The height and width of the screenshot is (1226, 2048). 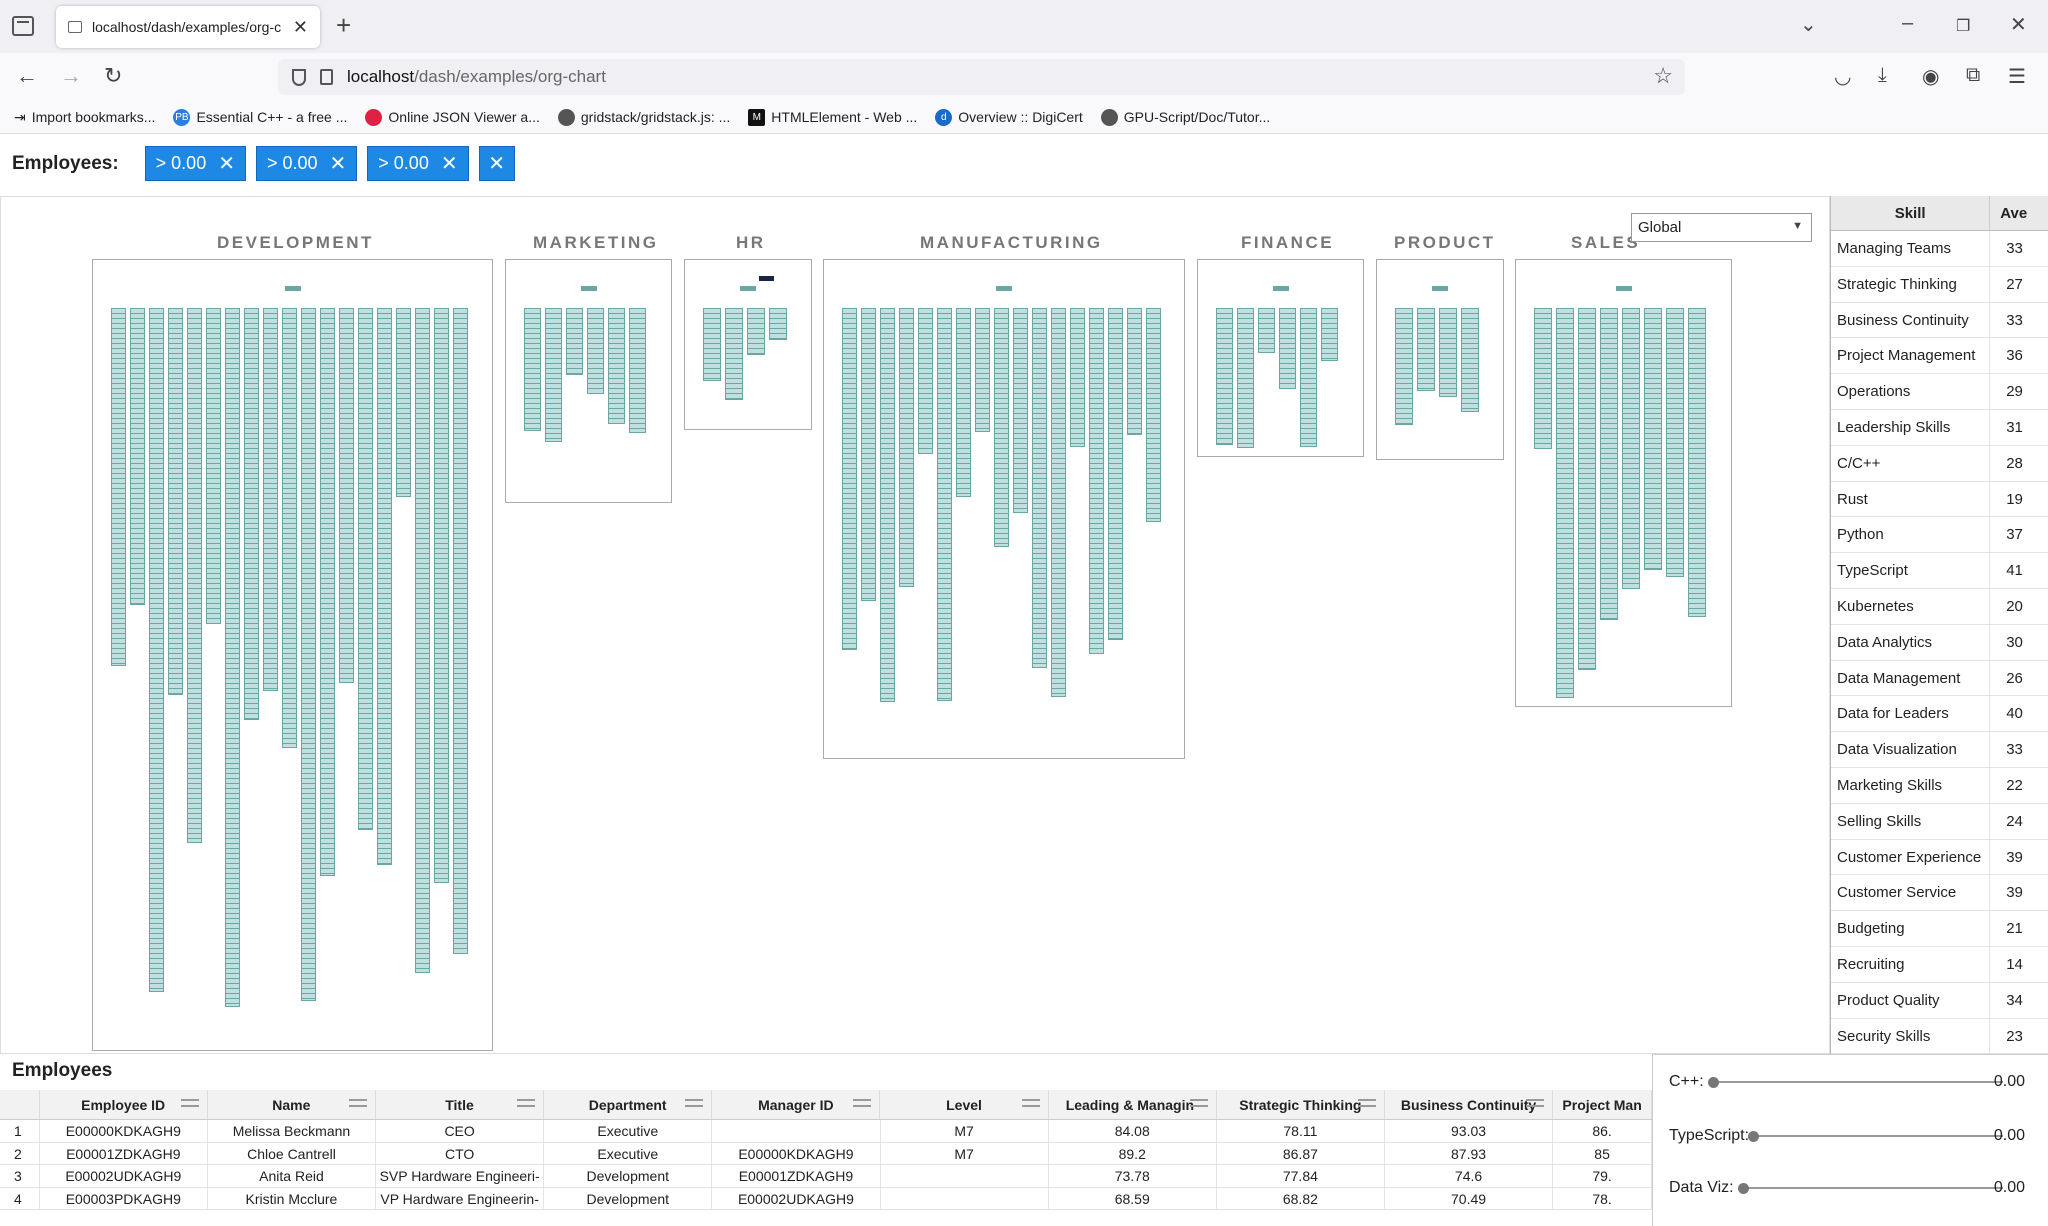 I want to click on skill-row: Operations 29, so click(x=1939, y=392).